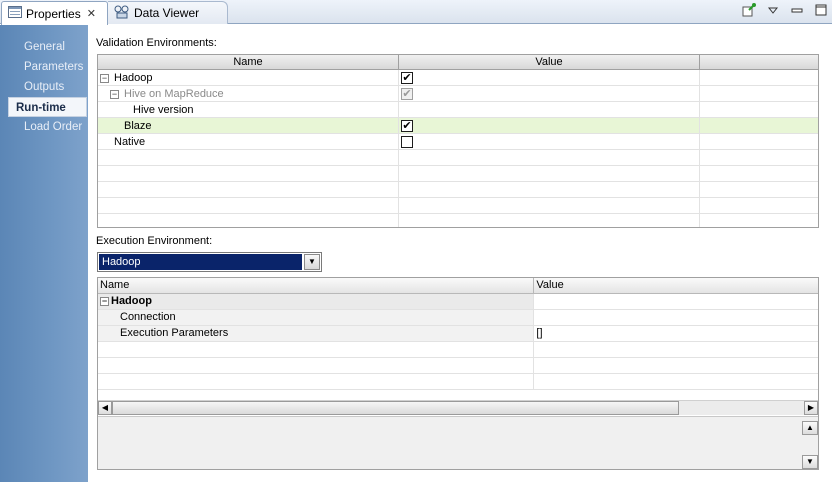  Describe the element at coordinates (156, 43) in the screenshot. I see `validation-environments-label: Validation Environments:` at that location.